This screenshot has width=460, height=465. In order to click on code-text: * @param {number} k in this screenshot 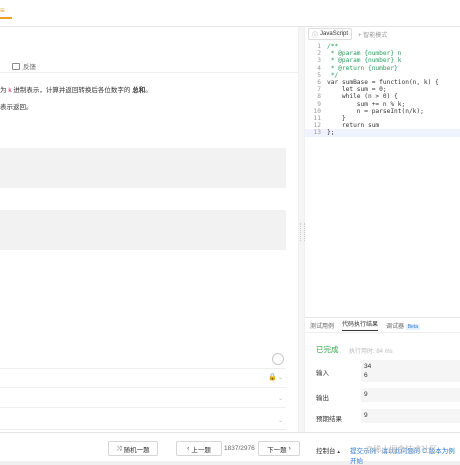, I will do `click(364, 61)`.